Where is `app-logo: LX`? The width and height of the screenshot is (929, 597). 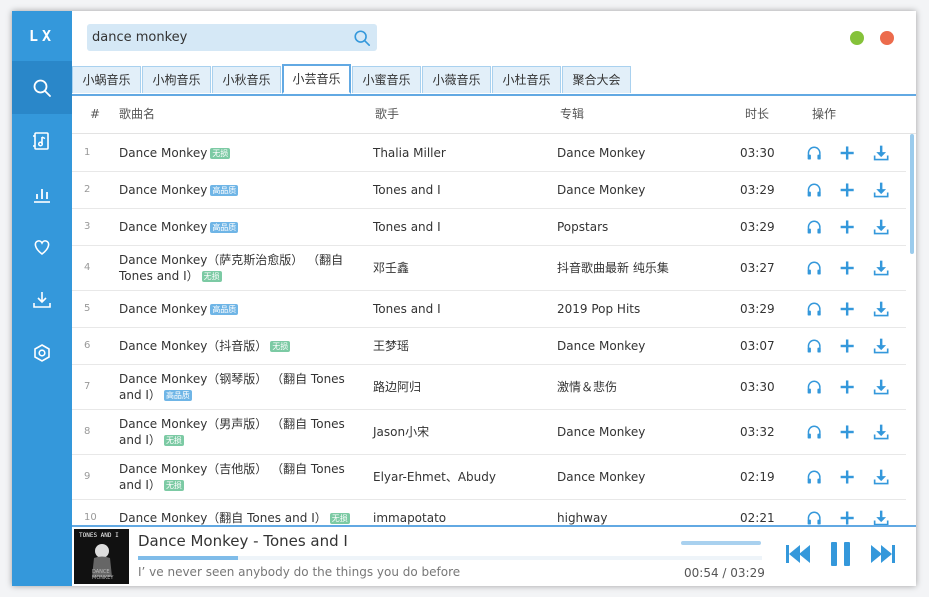 app-logo: LX is located at coordinates (42, 36).